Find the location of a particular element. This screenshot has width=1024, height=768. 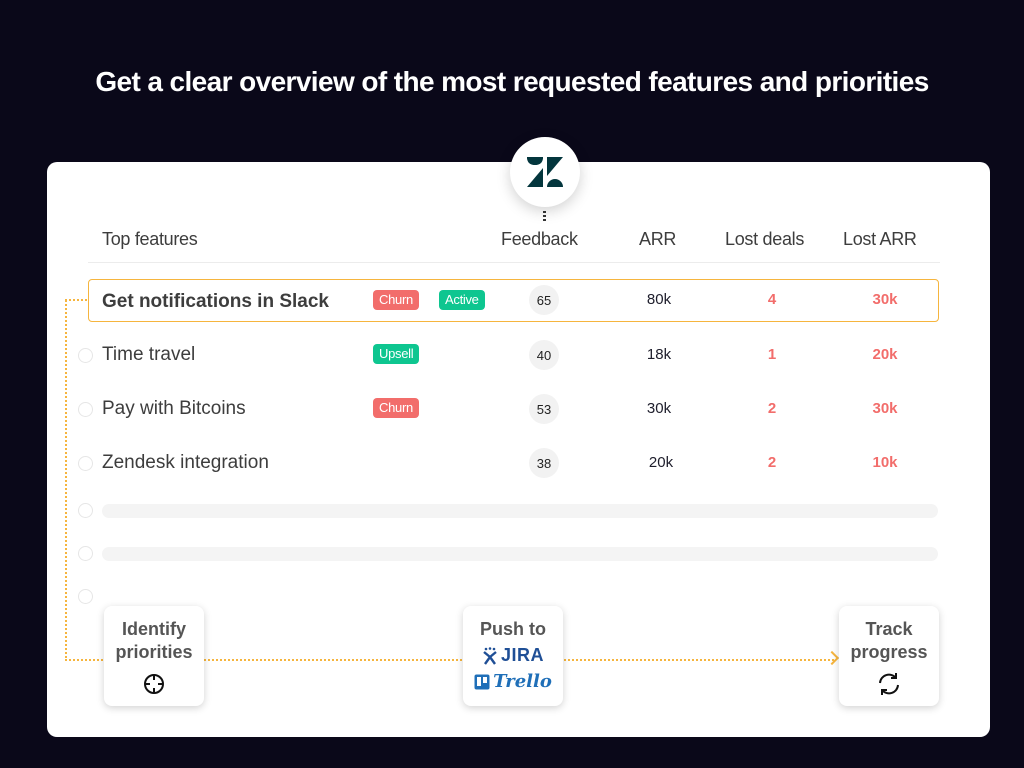

jira-label: JIRA is located at coordinates (522, 655).